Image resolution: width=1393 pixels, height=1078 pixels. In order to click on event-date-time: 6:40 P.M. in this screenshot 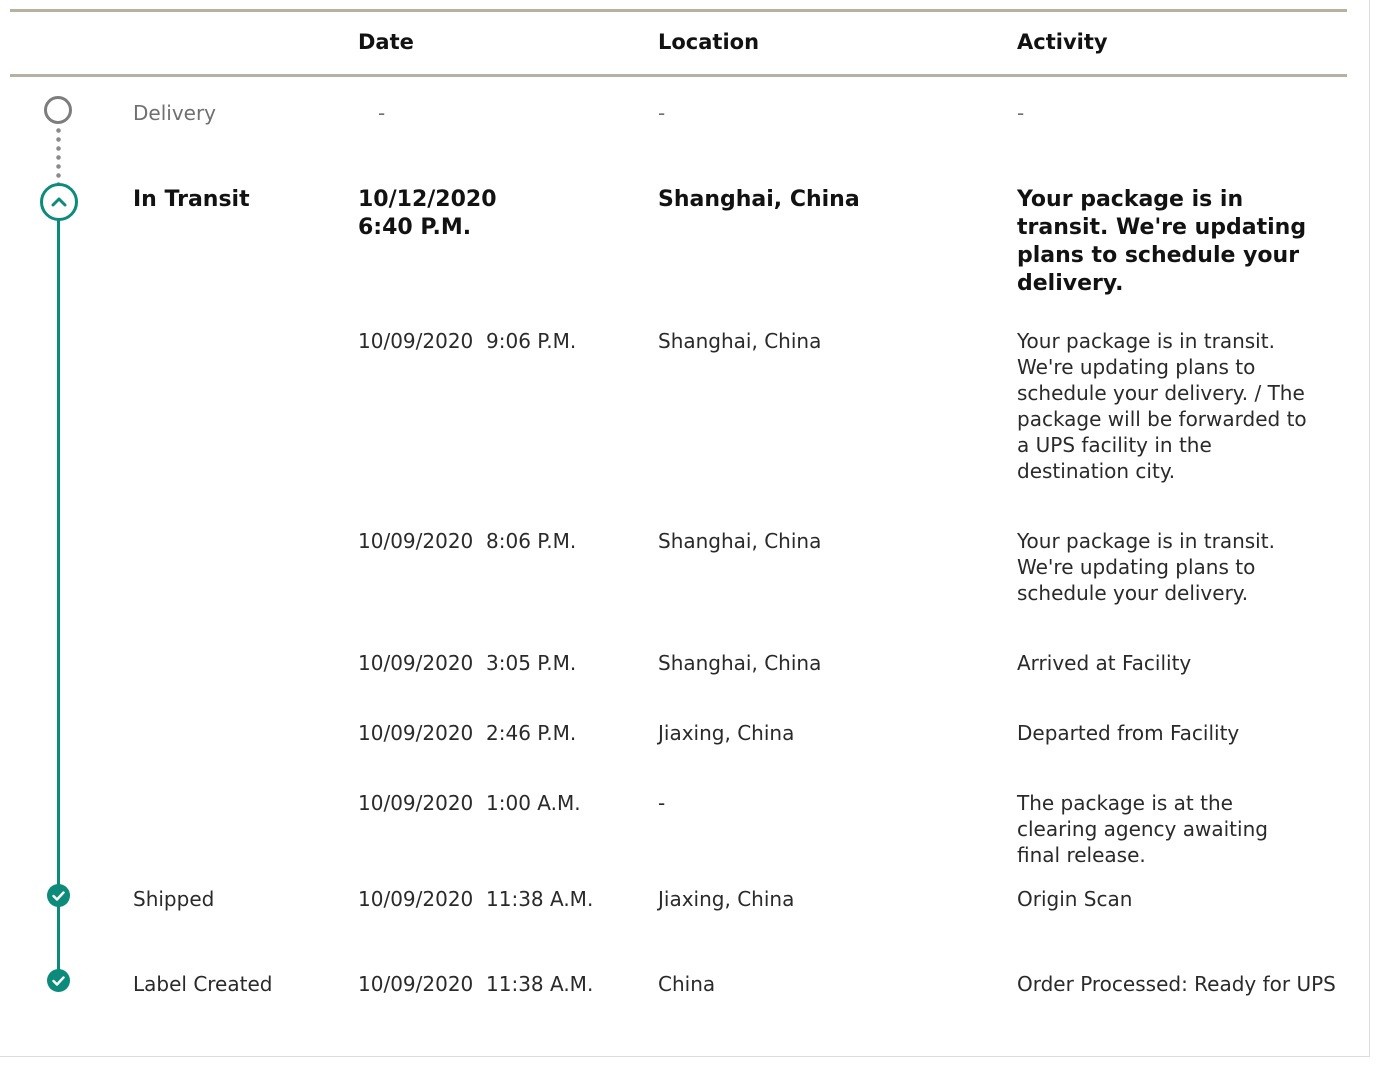, I will do `click(415, 227)`.